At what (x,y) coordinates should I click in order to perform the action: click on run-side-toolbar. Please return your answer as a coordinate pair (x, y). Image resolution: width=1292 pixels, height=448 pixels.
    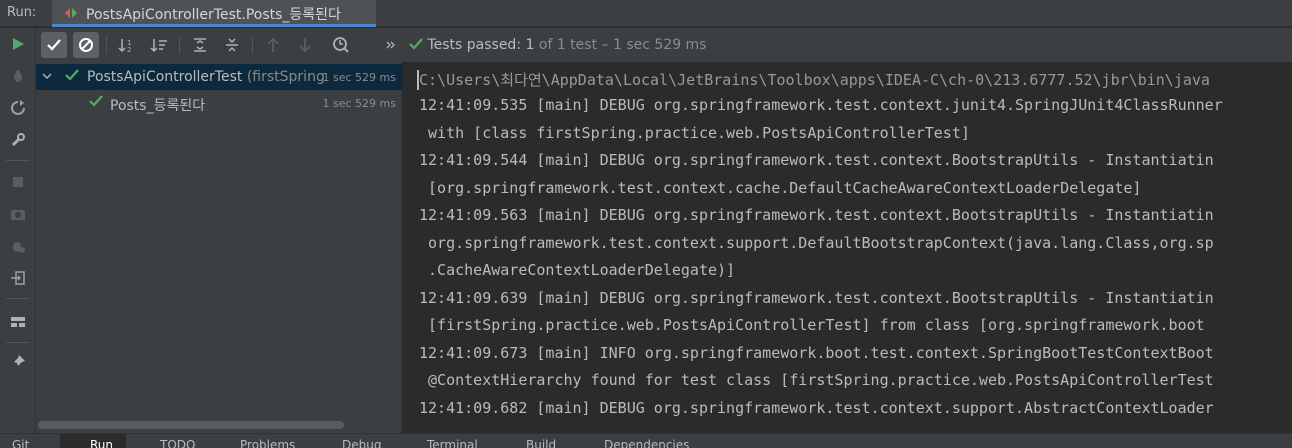
    Looking at the image, I should click on (18, 230).